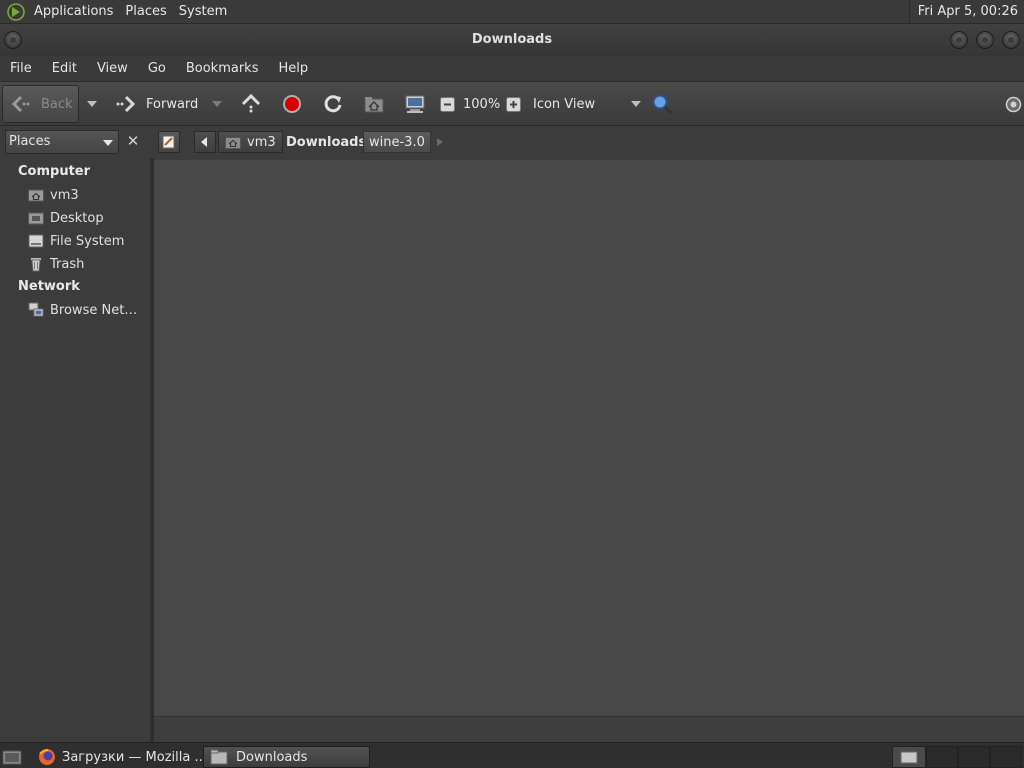 This screenshot has width=1024, height=768. I want to click on firefox-icon, so click(47, 757).